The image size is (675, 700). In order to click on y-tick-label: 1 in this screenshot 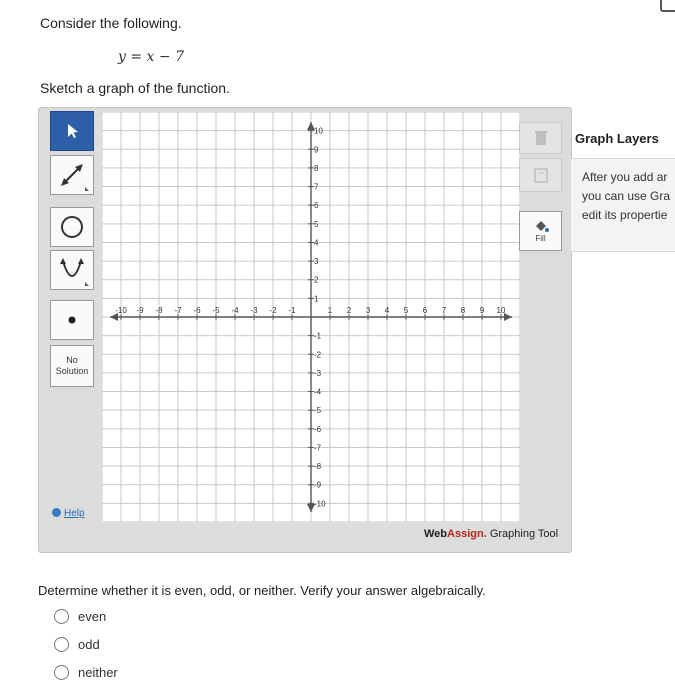, I will do `click(316, 298)`.